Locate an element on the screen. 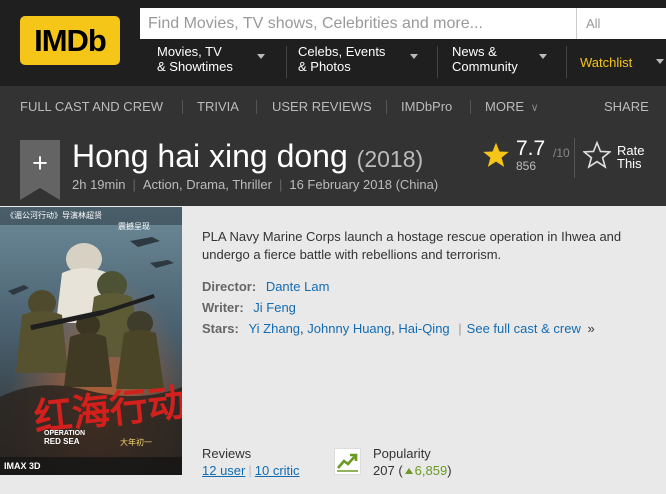 This screenshot has height=494, width=666. nav-movies-tv-line2: & Showtimes is located at coordinates (195, 66).